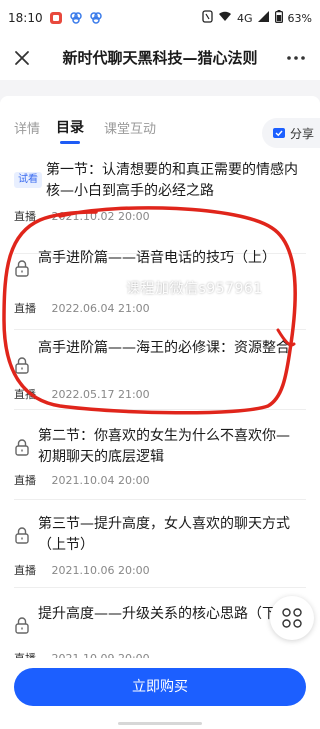 The image size is (320, 729). I want to click on page-title: 新时代聊天黑科技—猎心法则, so click(160, 58).